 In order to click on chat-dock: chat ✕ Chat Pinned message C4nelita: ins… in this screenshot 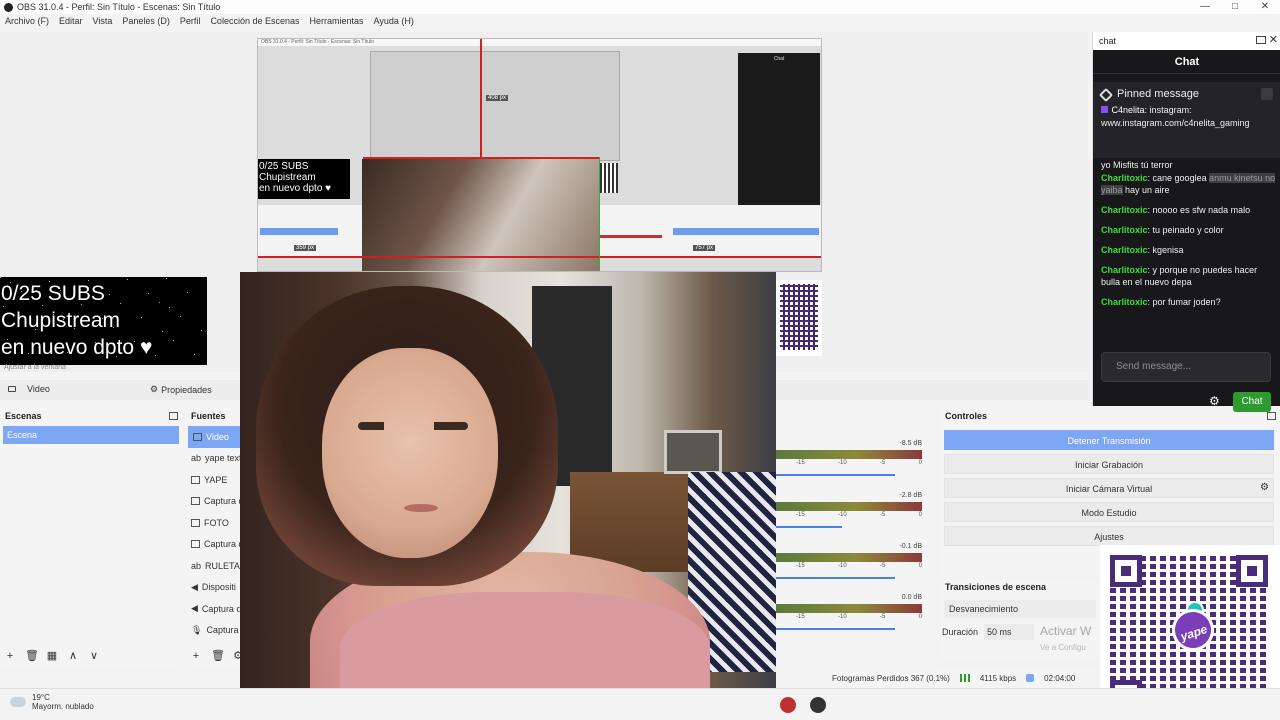, I will do `click(1186, 222)`.